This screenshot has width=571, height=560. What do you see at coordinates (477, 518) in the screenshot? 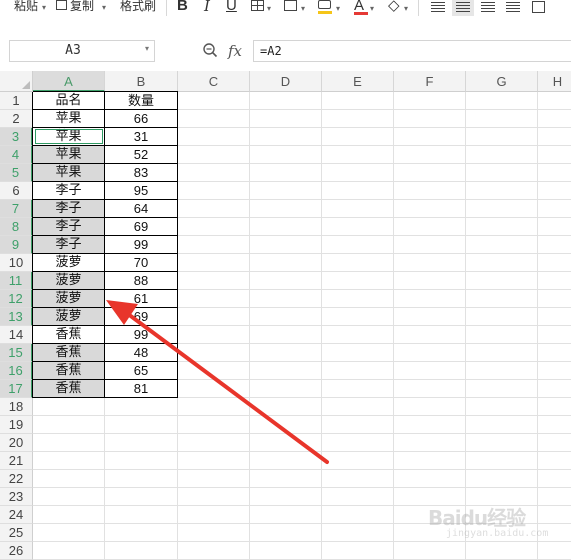
I see `watermark-text: Baidu经验` at bounding box center [477, 518].